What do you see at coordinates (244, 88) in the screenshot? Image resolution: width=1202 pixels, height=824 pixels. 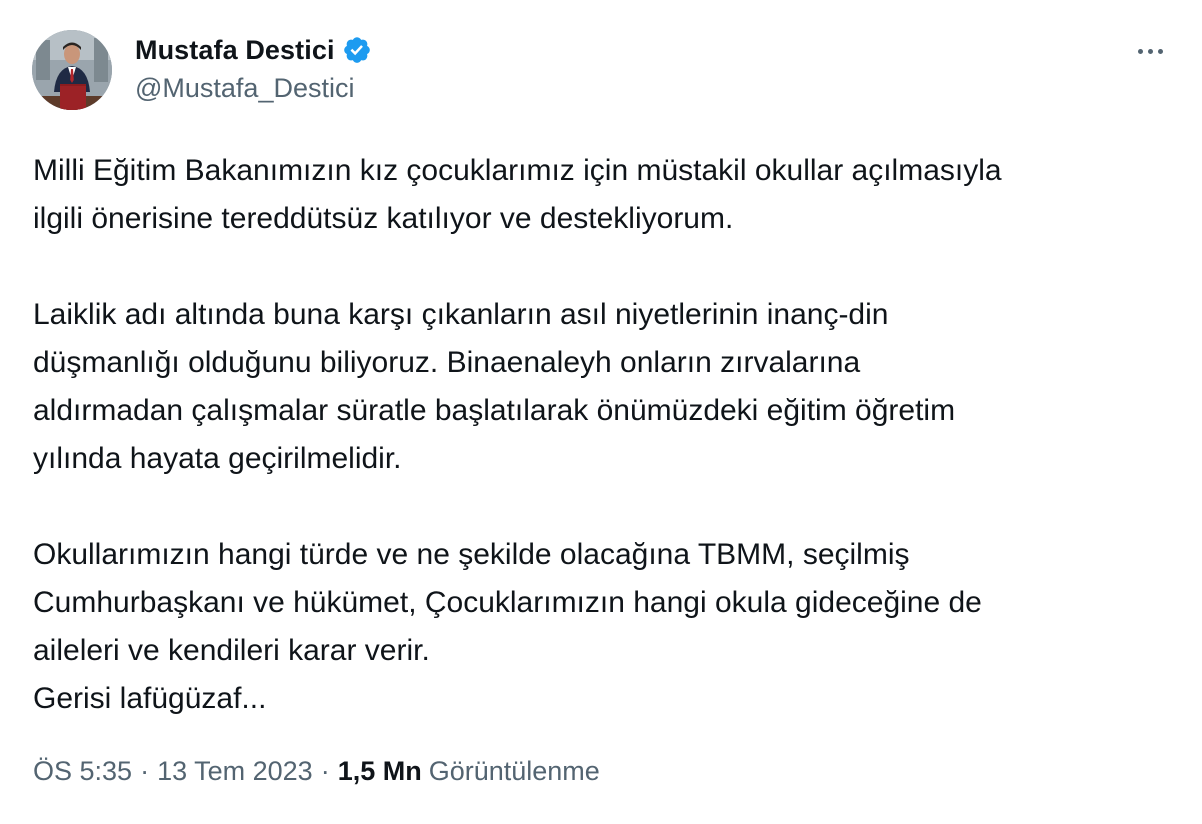 I see `author-handle: @Mustafa_Destici` at bounding box center [244, 88].